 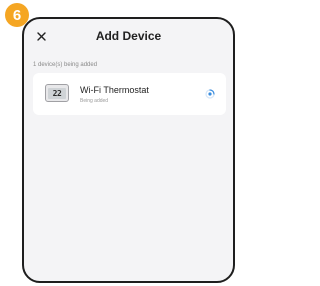 I want to click on page-title: Add Device, so click(x=128, y=36).